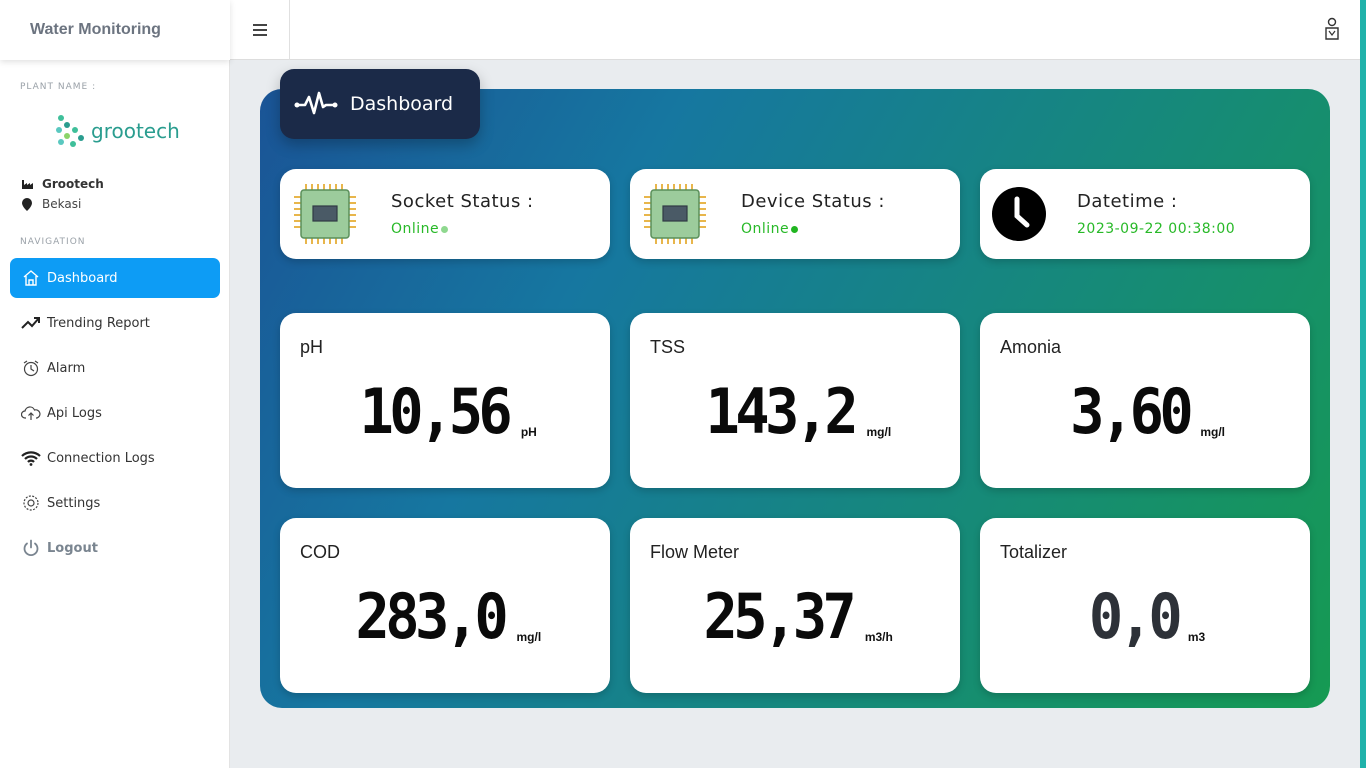  Describe the element at coordinates (31, 323) in the screenshot. I see `trending-up-icon` at that location.